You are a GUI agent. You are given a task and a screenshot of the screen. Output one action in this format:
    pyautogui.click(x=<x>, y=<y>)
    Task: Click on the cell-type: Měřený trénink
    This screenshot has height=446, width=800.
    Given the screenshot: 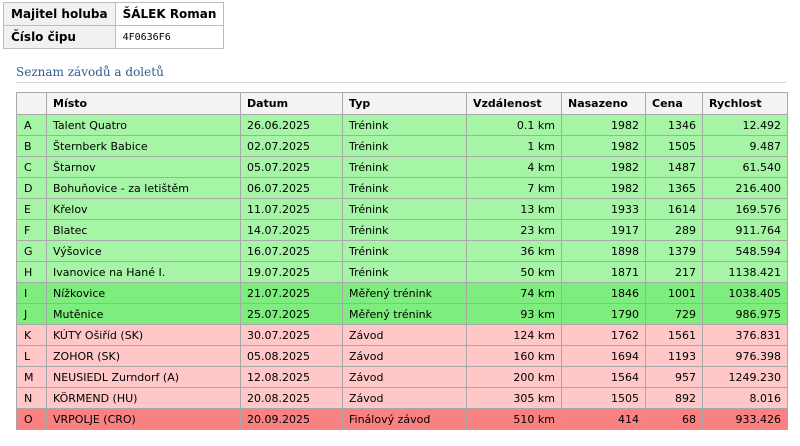 What is the action you would take?
    pyautogui.click(x=404, y=293)
    